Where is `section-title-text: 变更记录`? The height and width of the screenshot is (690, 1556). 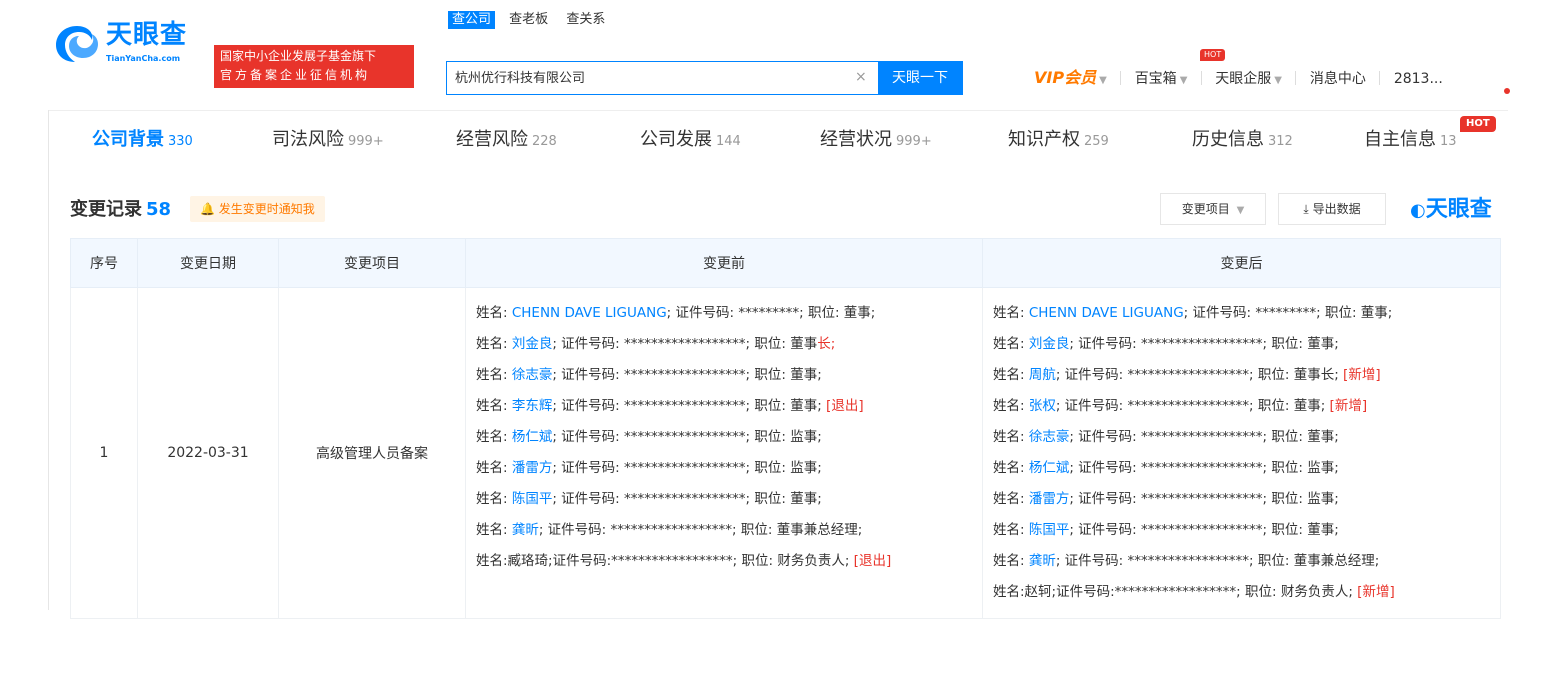
section-title-text: 变更记录 is located at coordinates (106, 209).